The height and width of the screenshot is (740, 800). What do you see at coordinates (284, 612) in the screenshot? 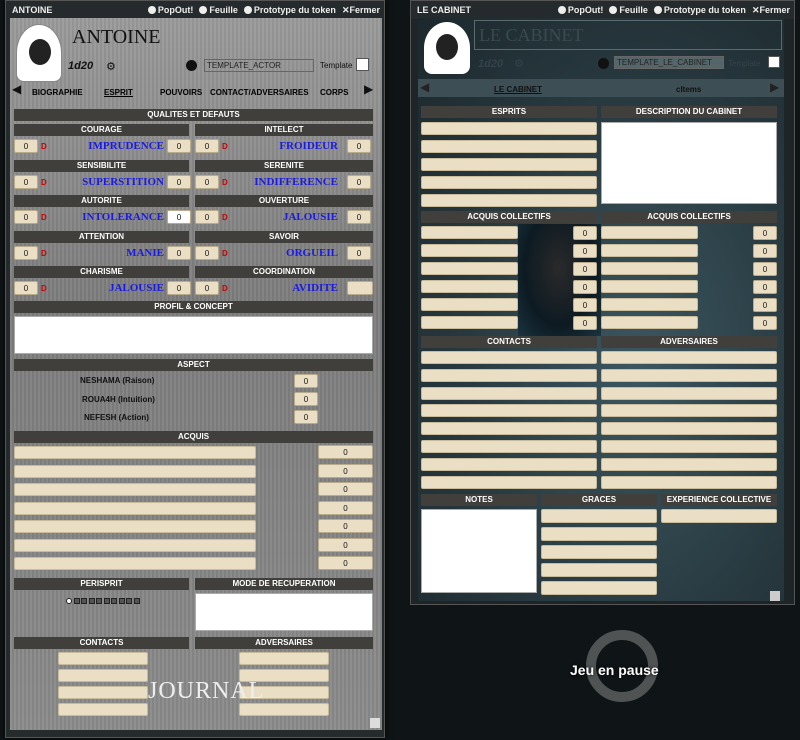
I see `recup-textarea` at bounding box center [284, 612].